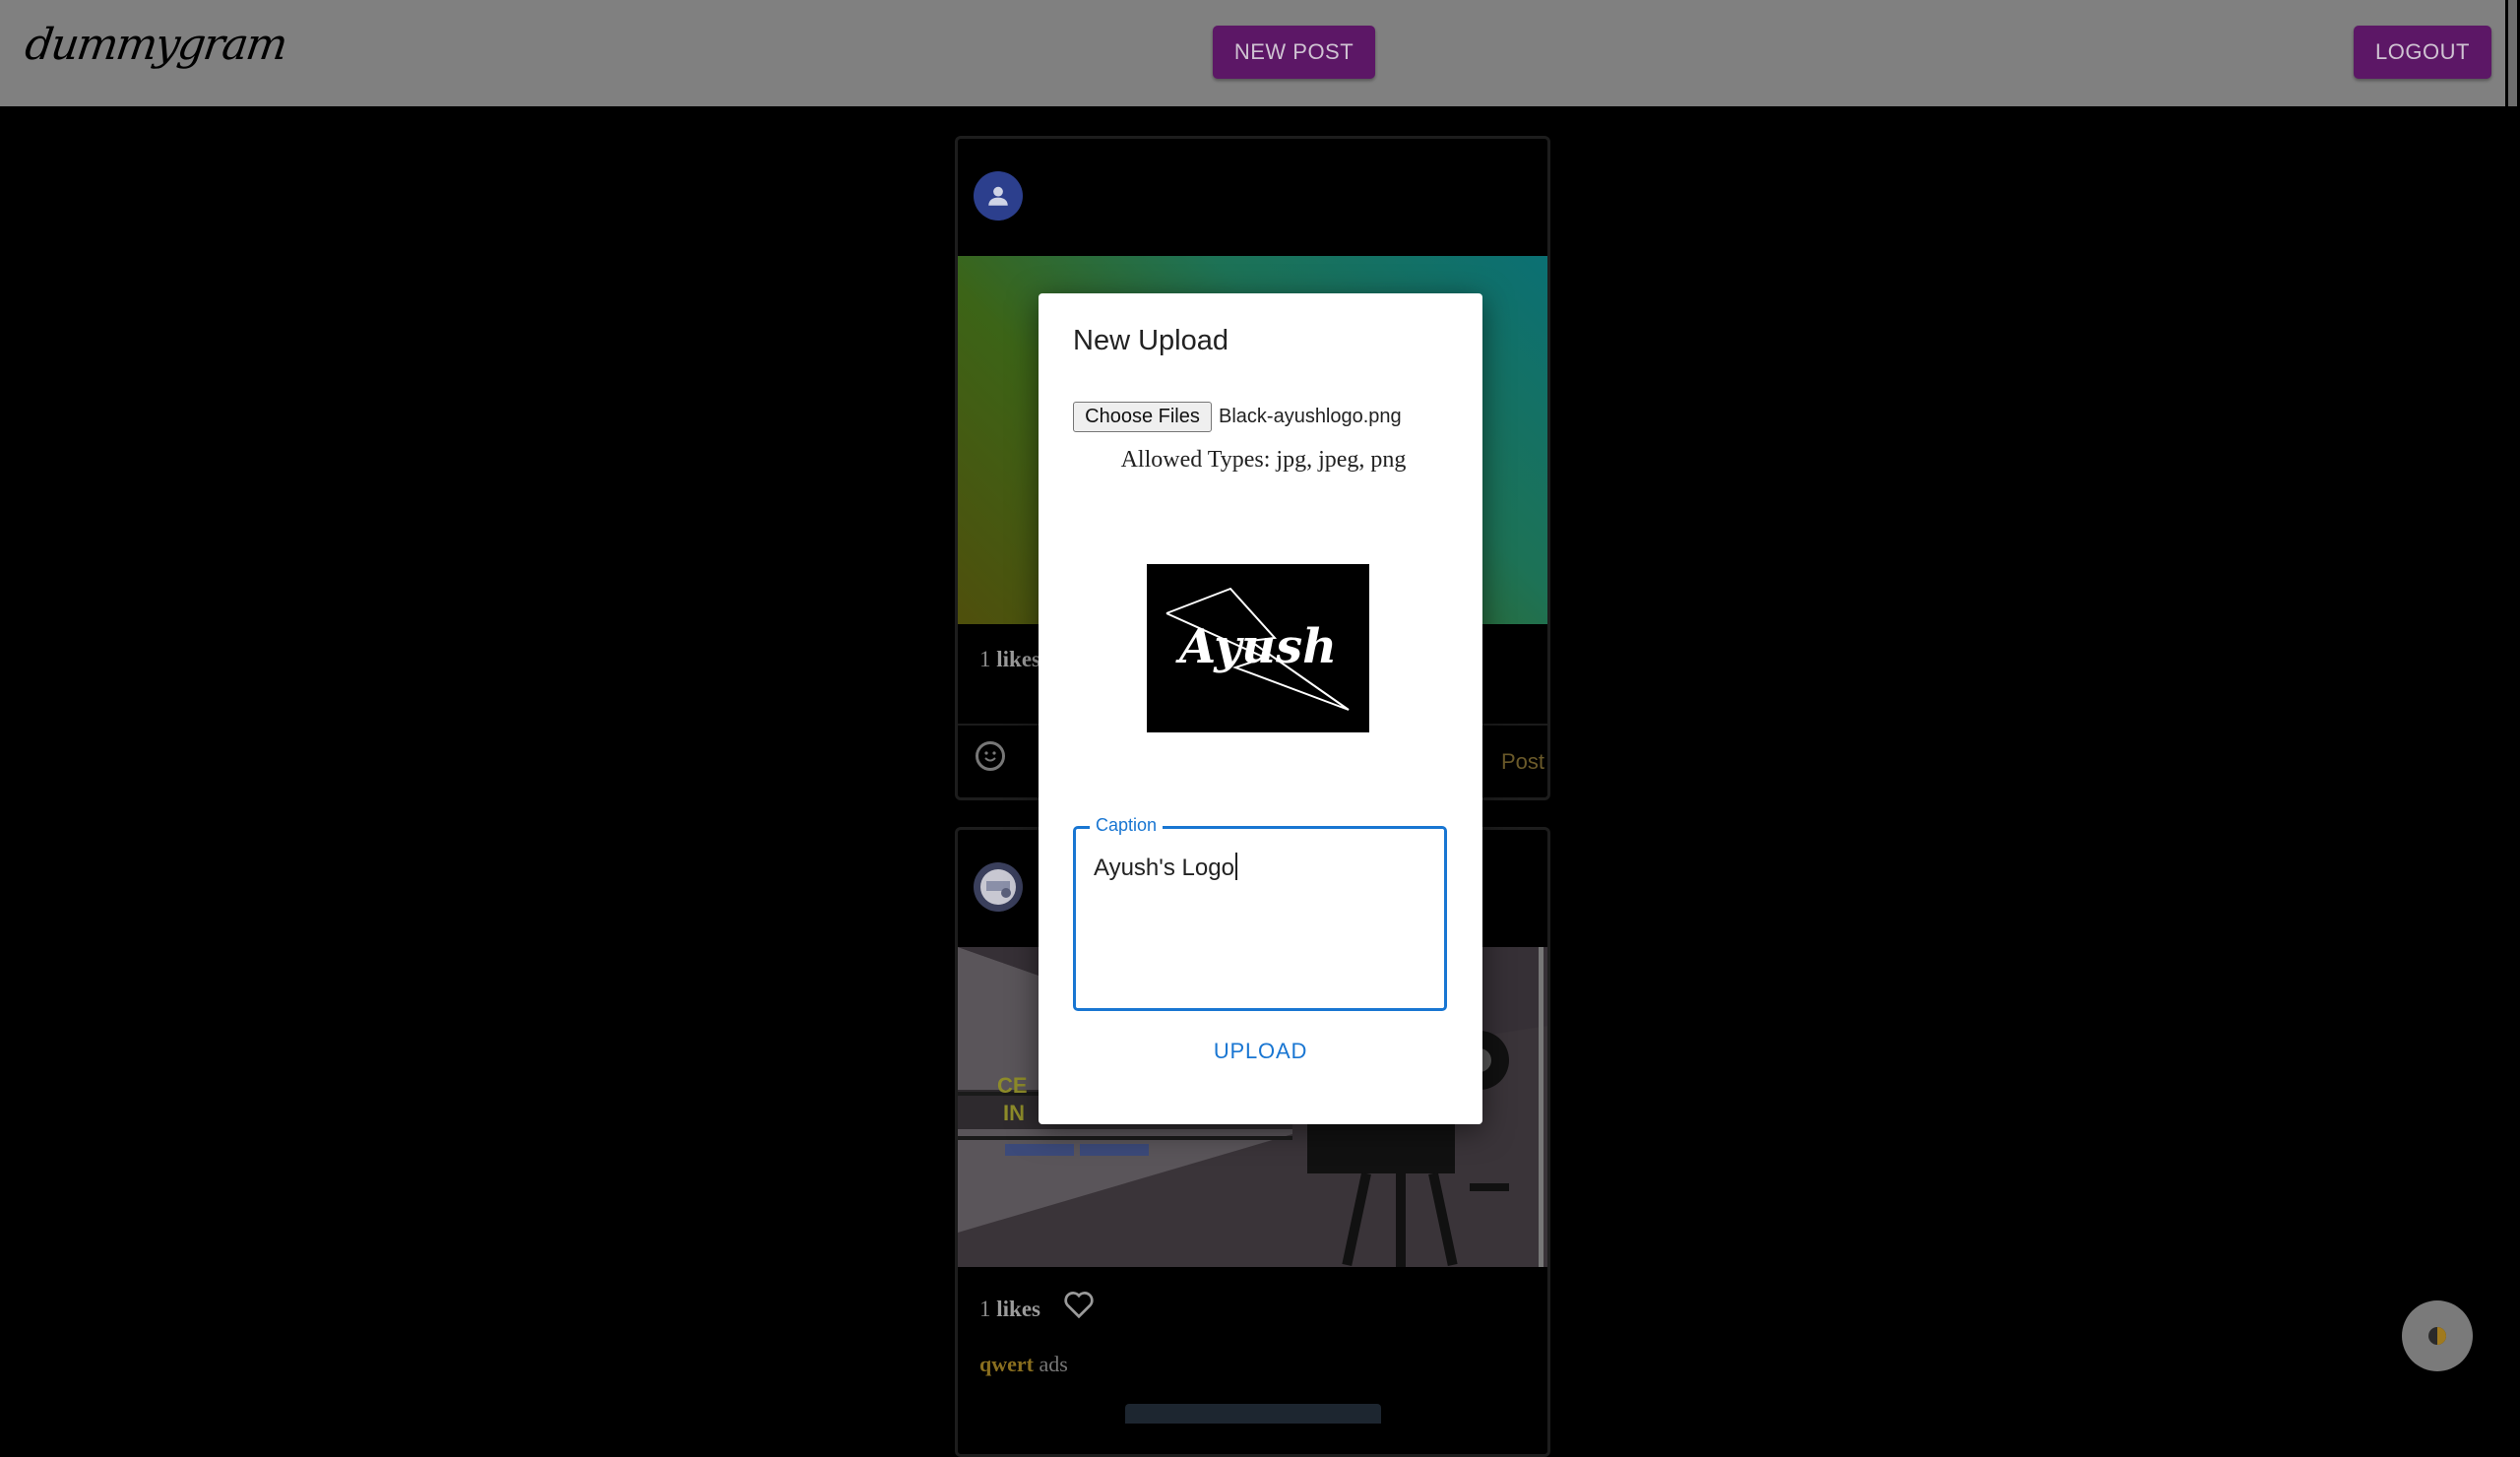 The width and height of the screenshot is (2520, 1457). What do you see at coordinates (155, 45) in the screenshot?
I see `app-logo: dummygram` at bounding box center [155, 45].